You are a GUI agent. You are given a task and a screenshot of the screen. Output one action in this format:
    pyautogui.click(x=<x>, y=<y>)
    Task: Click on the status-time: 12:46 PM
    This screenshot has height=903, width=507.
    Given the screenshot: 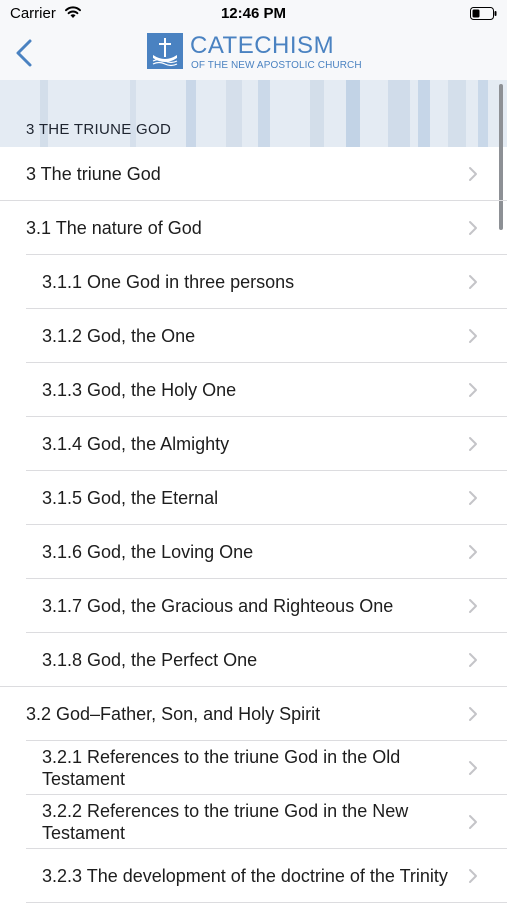 What is the action you would take?
    pyautogui.click(x=253, y=13)
    